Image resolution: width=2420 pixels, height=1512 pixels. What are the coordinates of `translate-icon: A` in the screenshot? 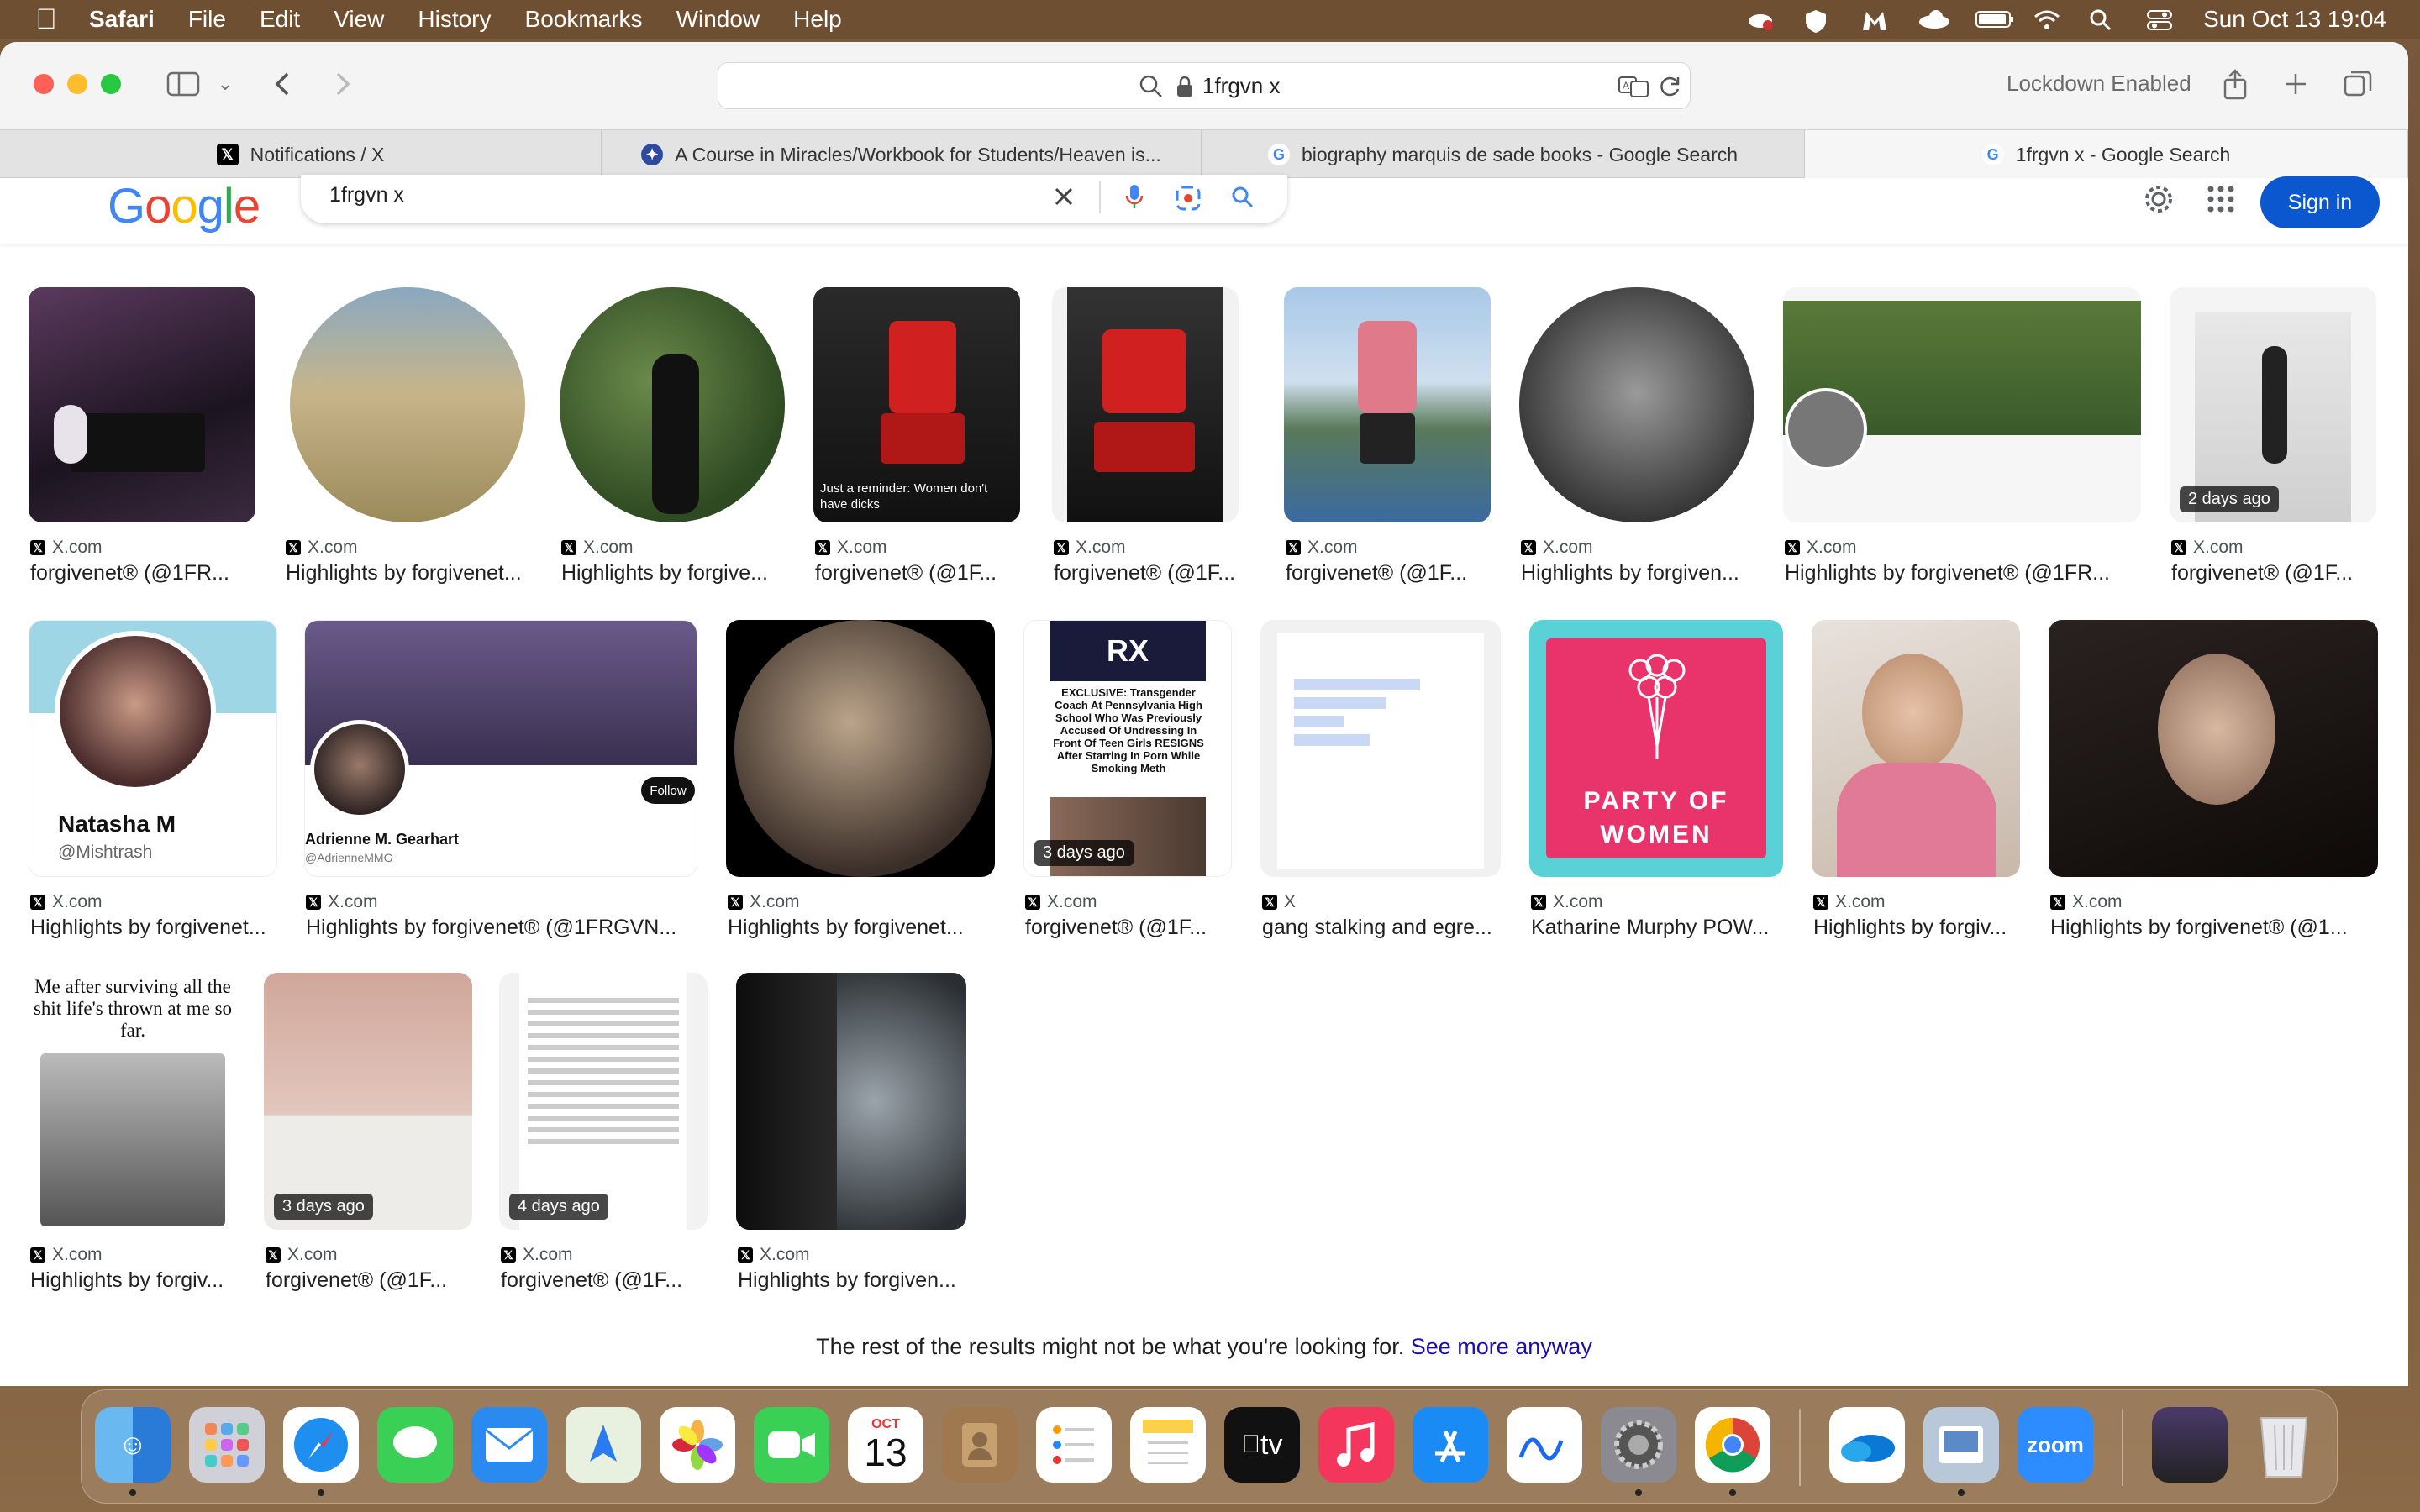 It's located at (1634, 88).